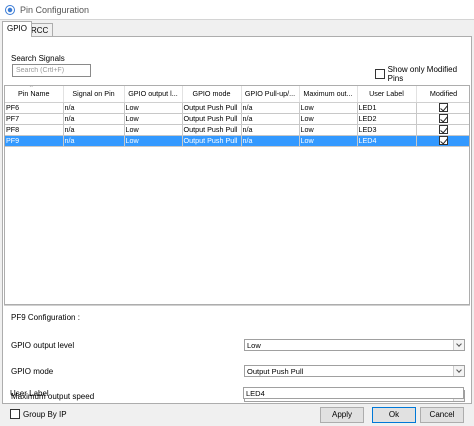 The width and height of the screenshot is (474, 426). Describe the element at coordinates (342, 415) in the screenshot. I see `apply-button: Apply` at that location.